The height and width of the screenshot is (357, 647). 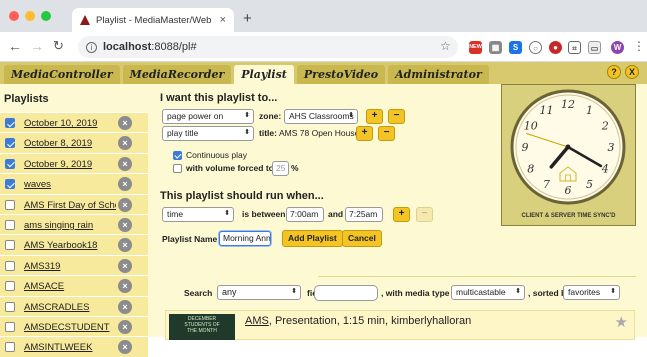 I want to click on search-input, so click(x=346, y=293).